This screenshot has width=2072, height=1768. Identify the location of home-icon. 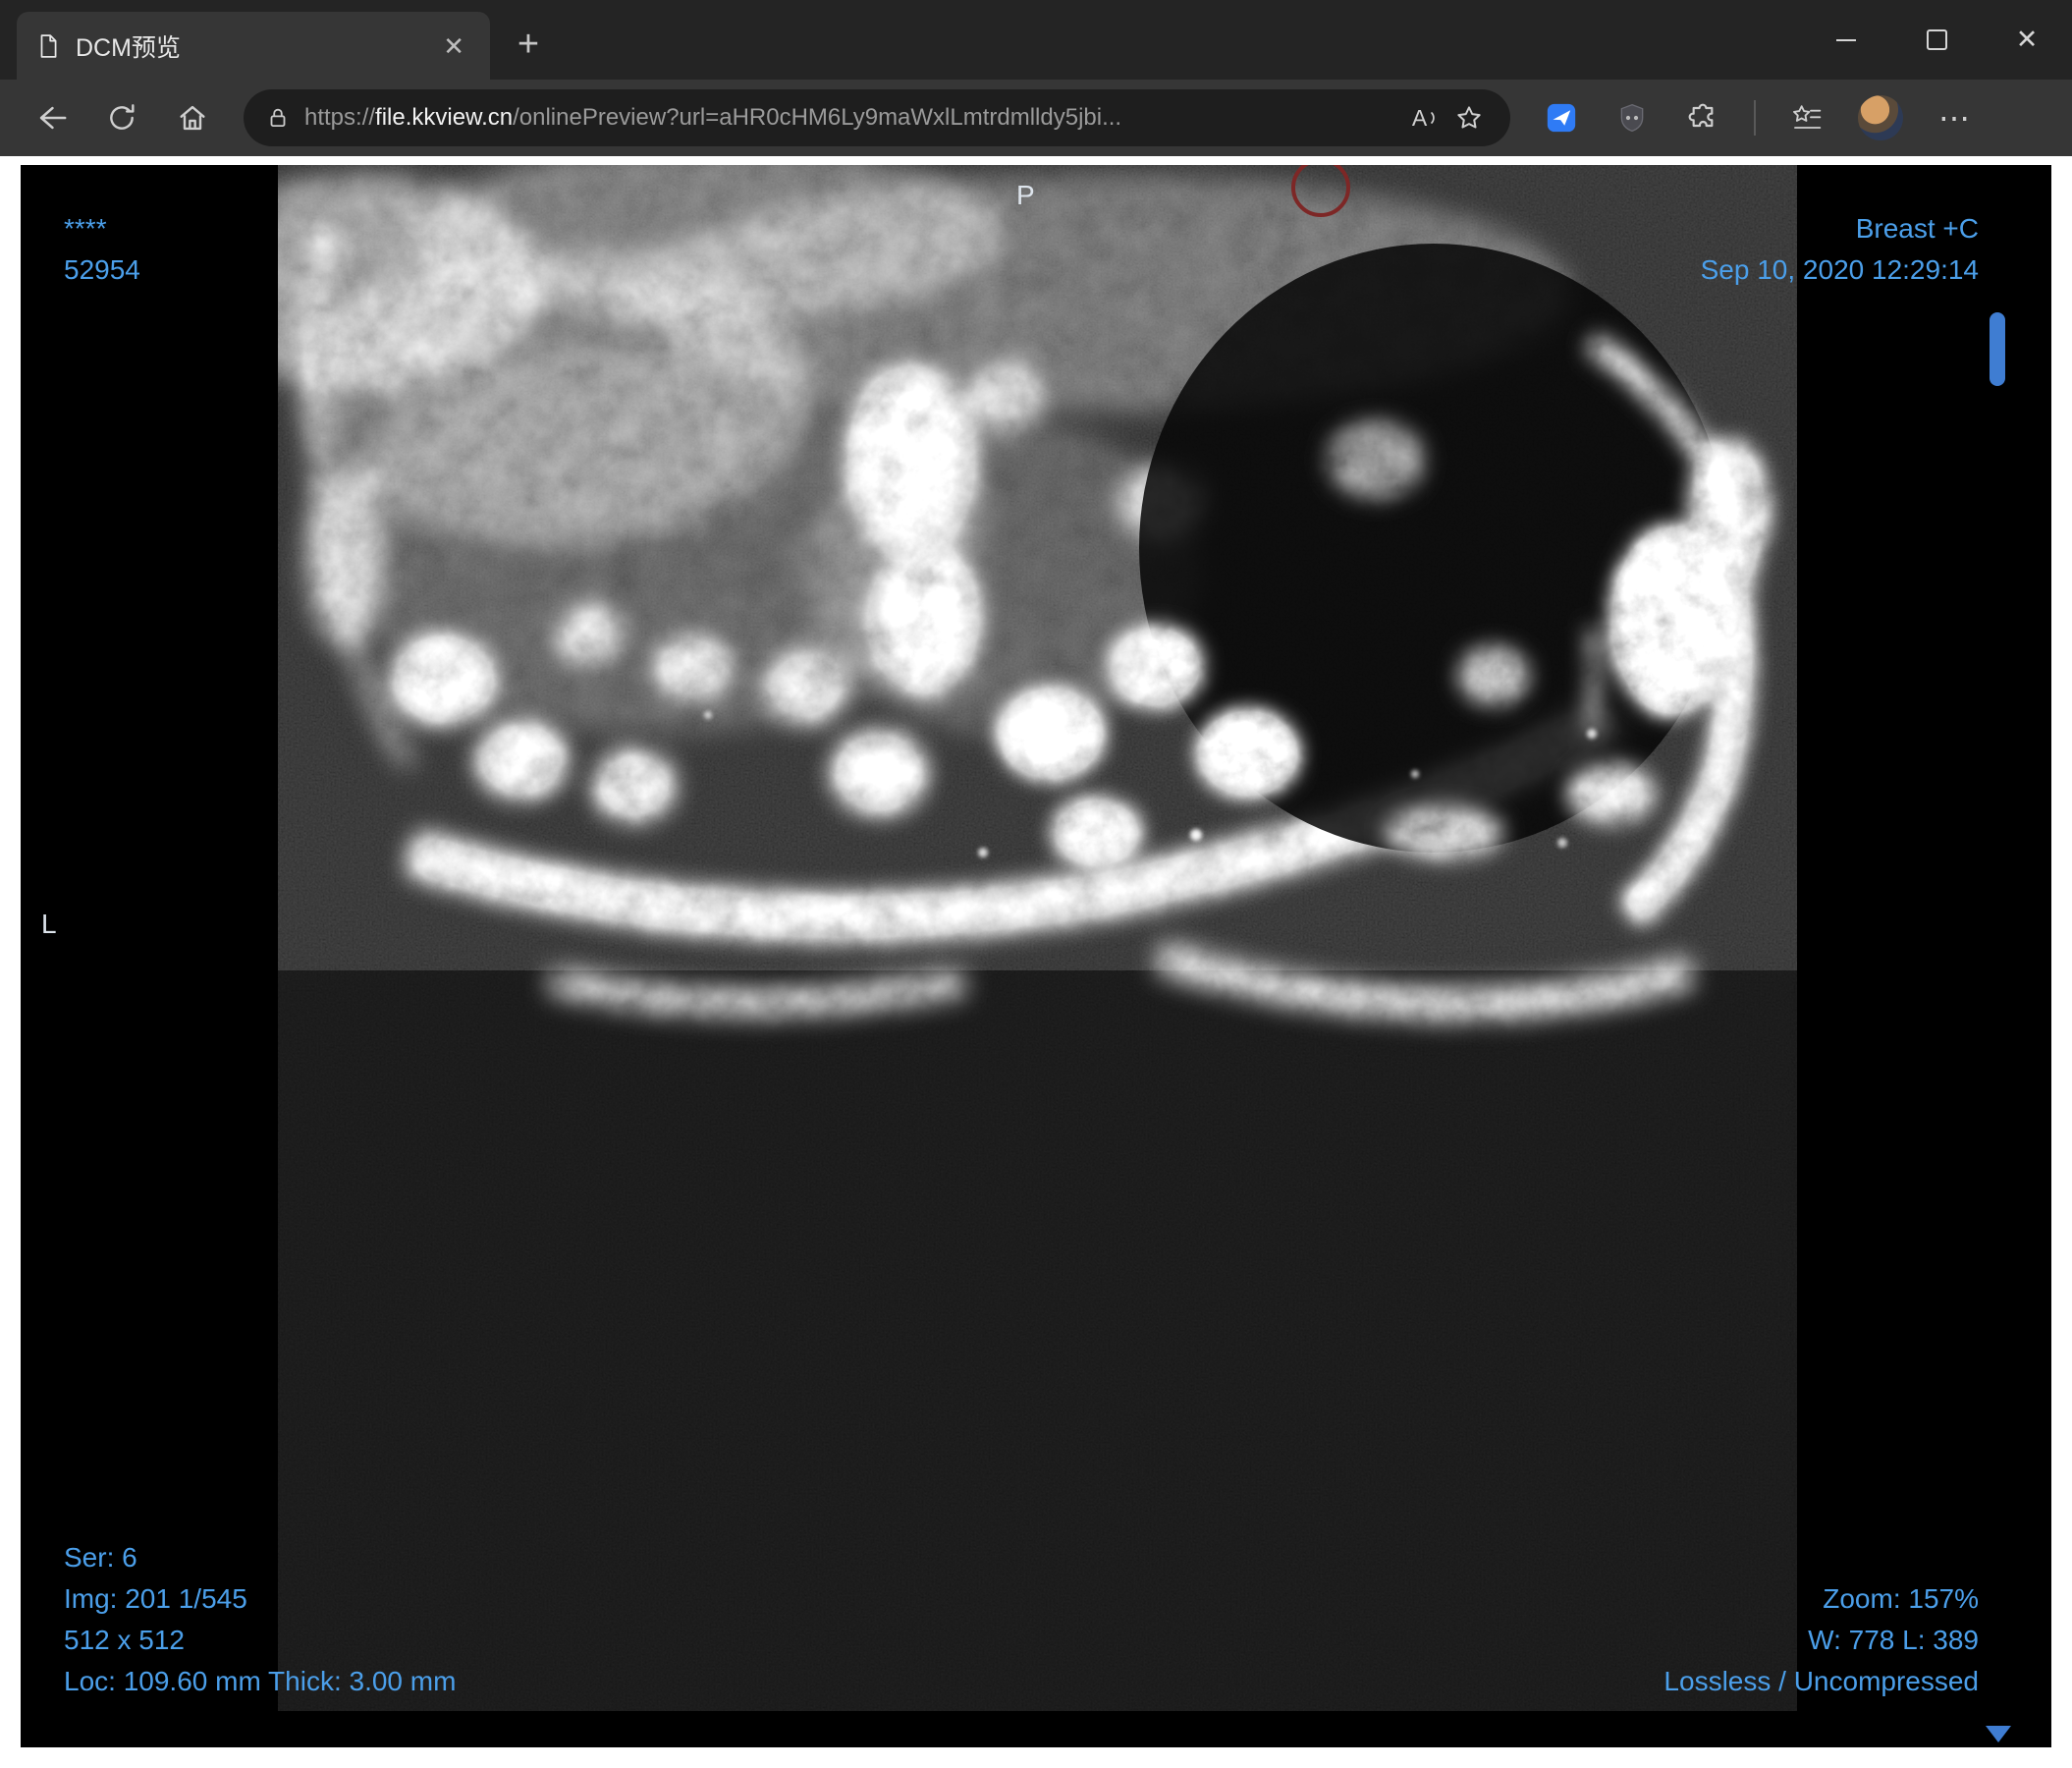
(193, 118).